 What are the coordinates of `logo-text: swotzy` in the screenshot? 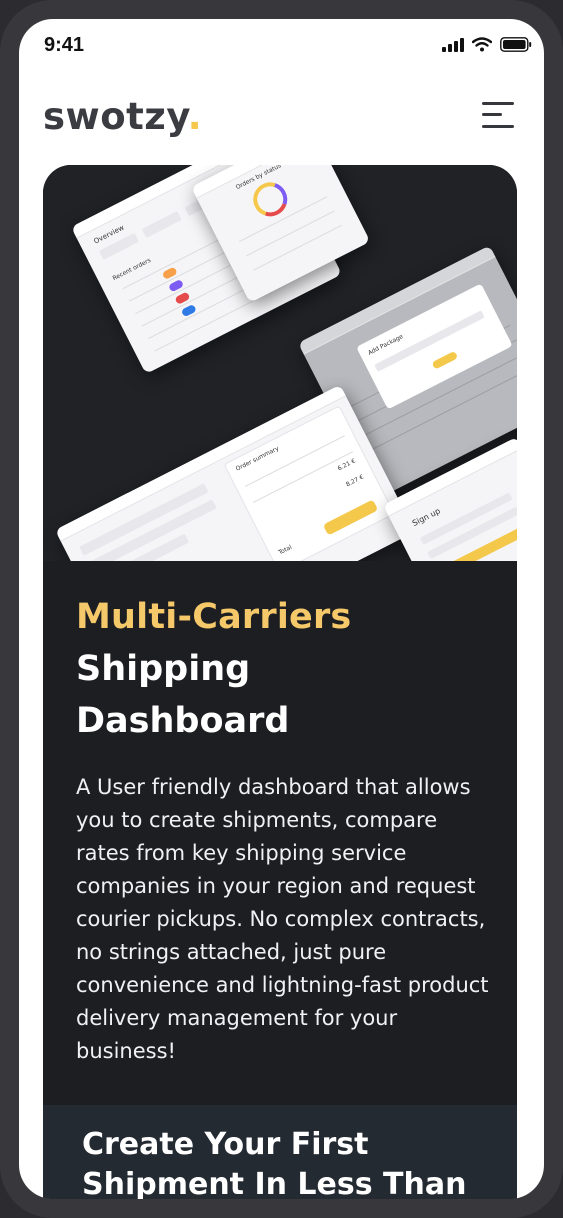 It's located at (115, 116).